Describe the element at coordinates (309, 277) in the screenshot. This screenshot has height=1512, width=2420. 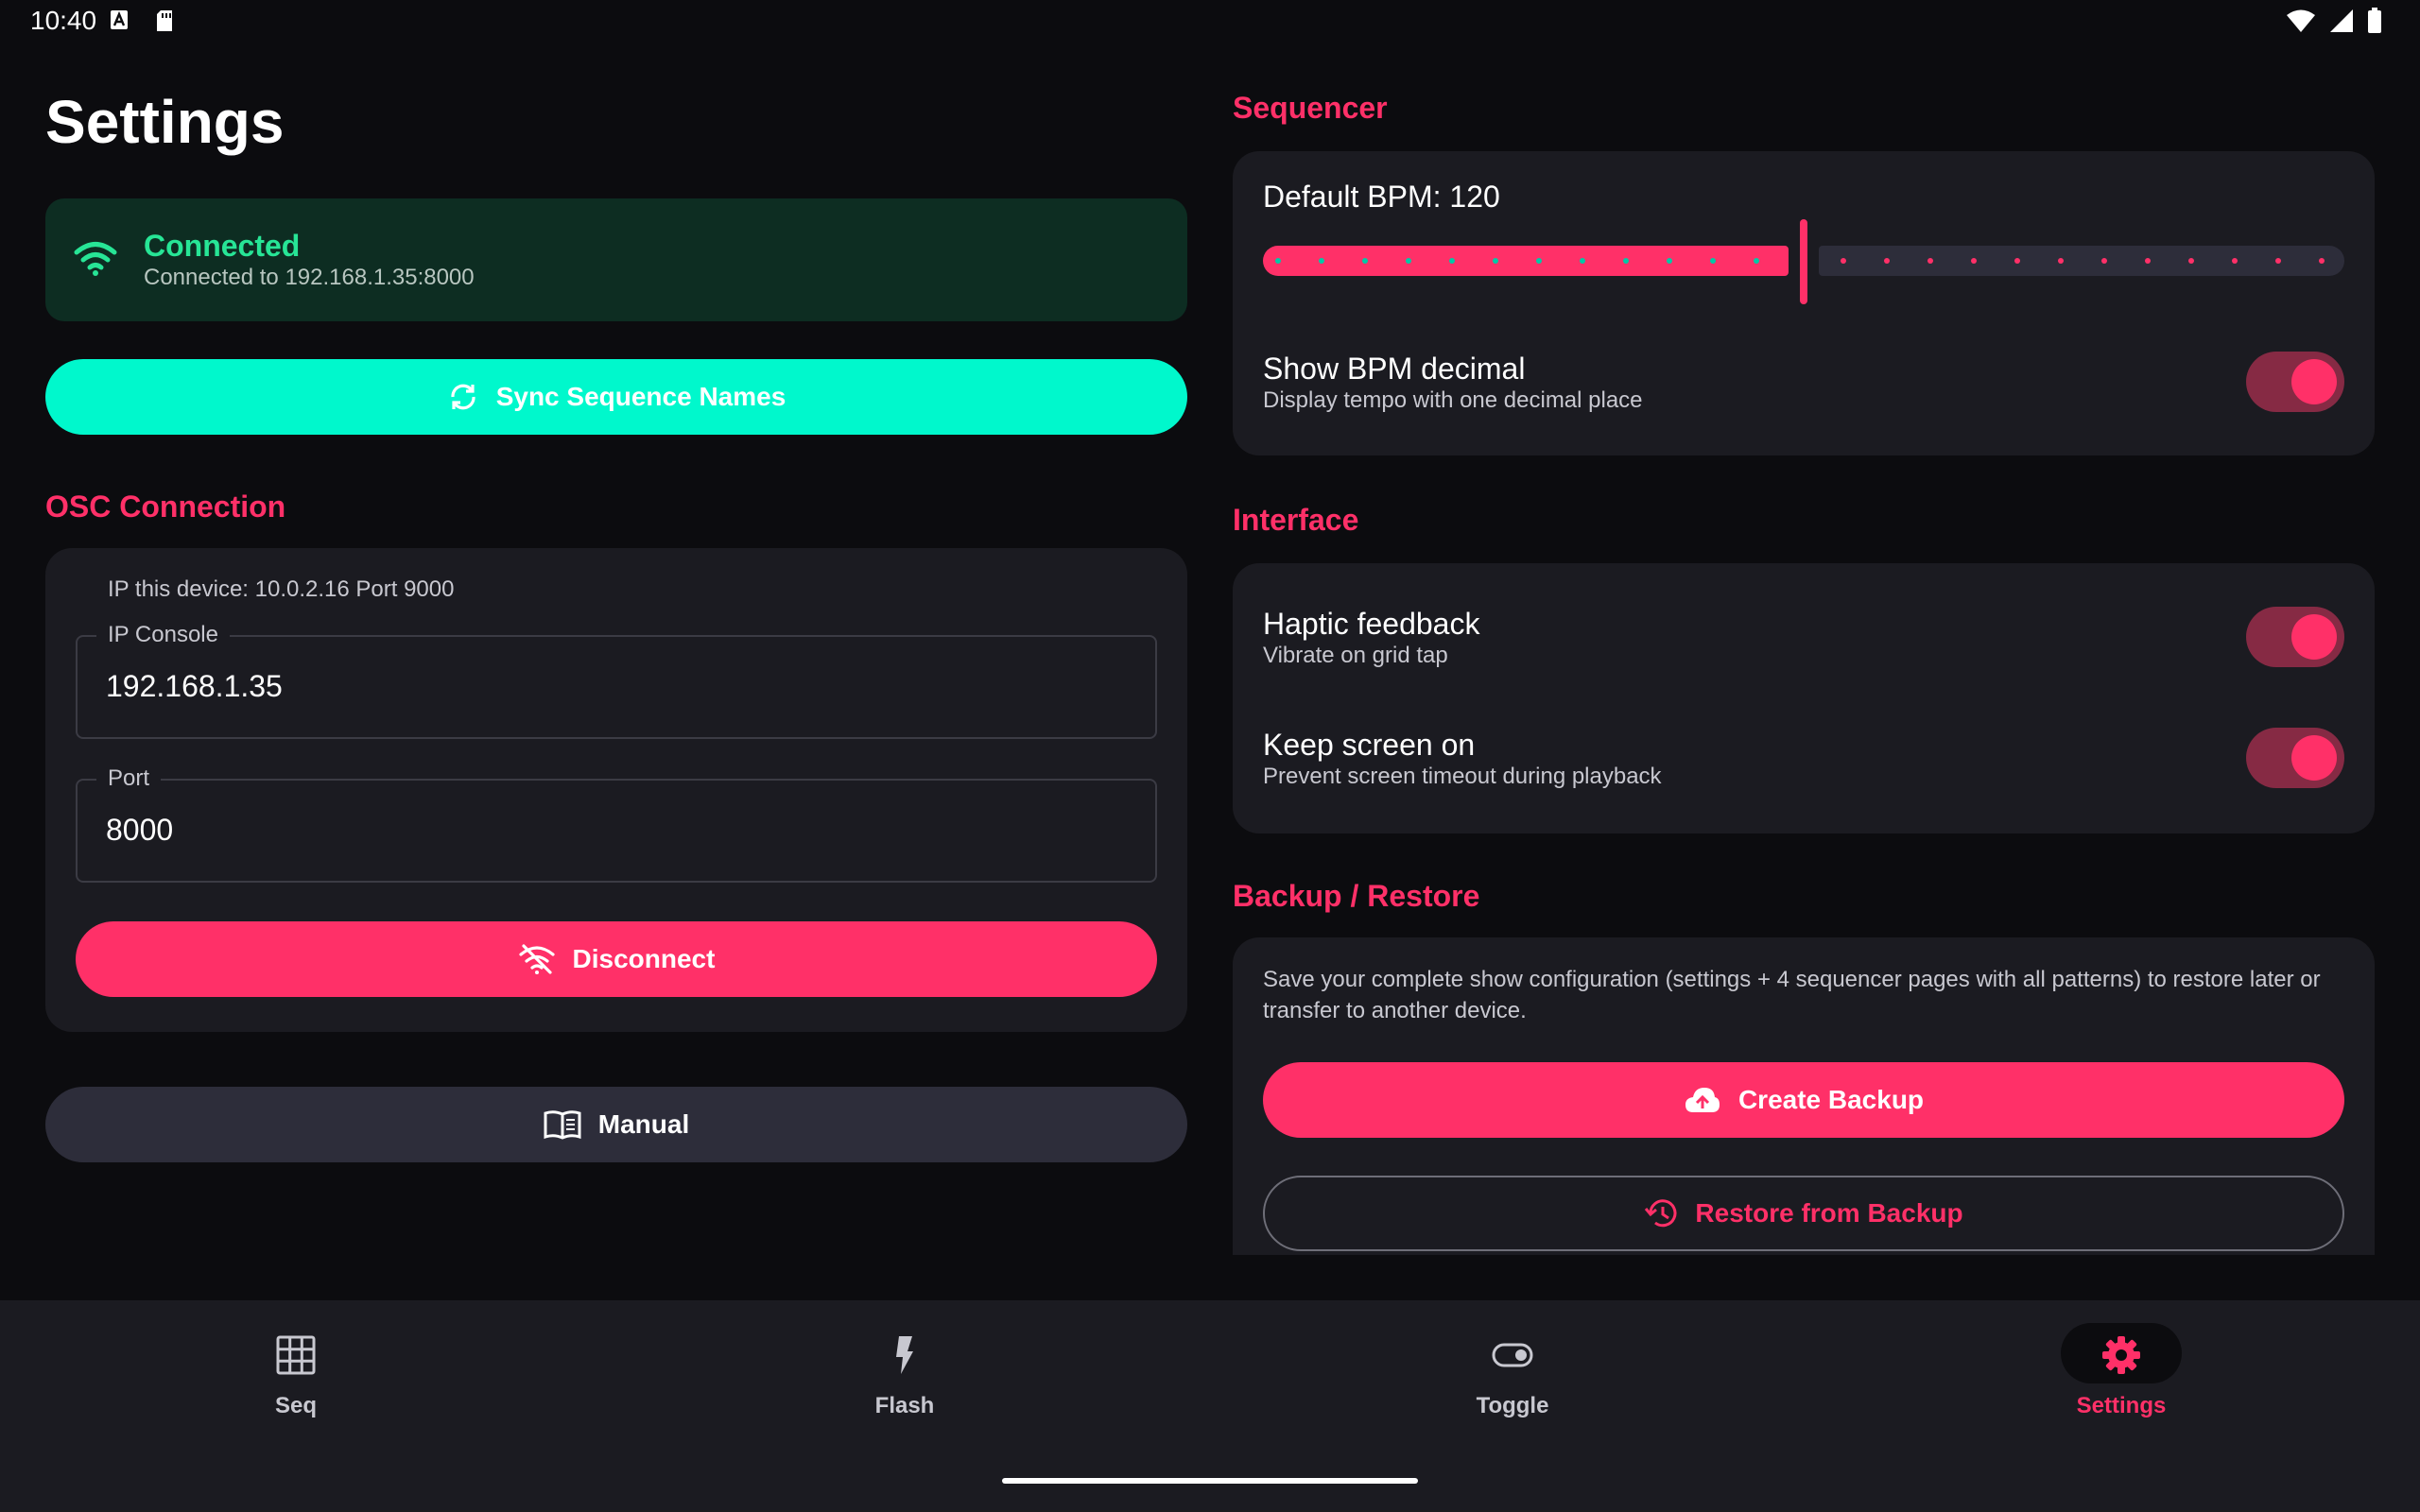
I see `connection-status-subtitle: Connected to 192.168.1.35:8000` at that location.